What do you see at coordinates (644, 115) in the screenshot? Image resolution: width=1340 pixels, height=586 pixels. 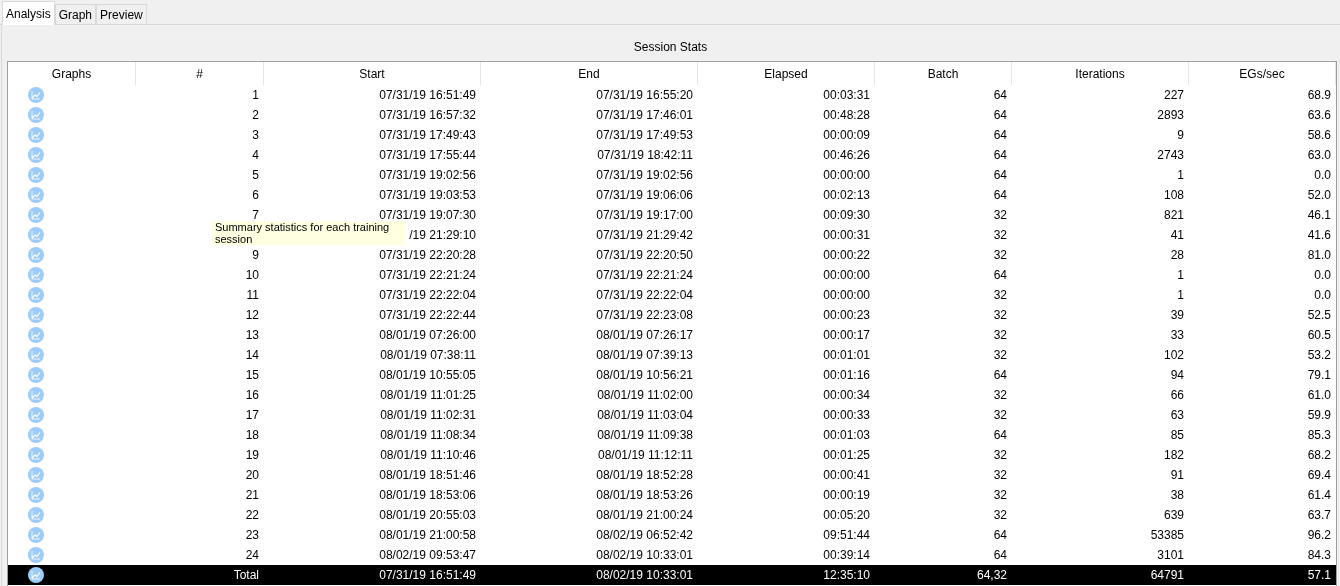 I see `table-cell-text: 07/31/19 17:46:01` at bounding box center [644, 115].